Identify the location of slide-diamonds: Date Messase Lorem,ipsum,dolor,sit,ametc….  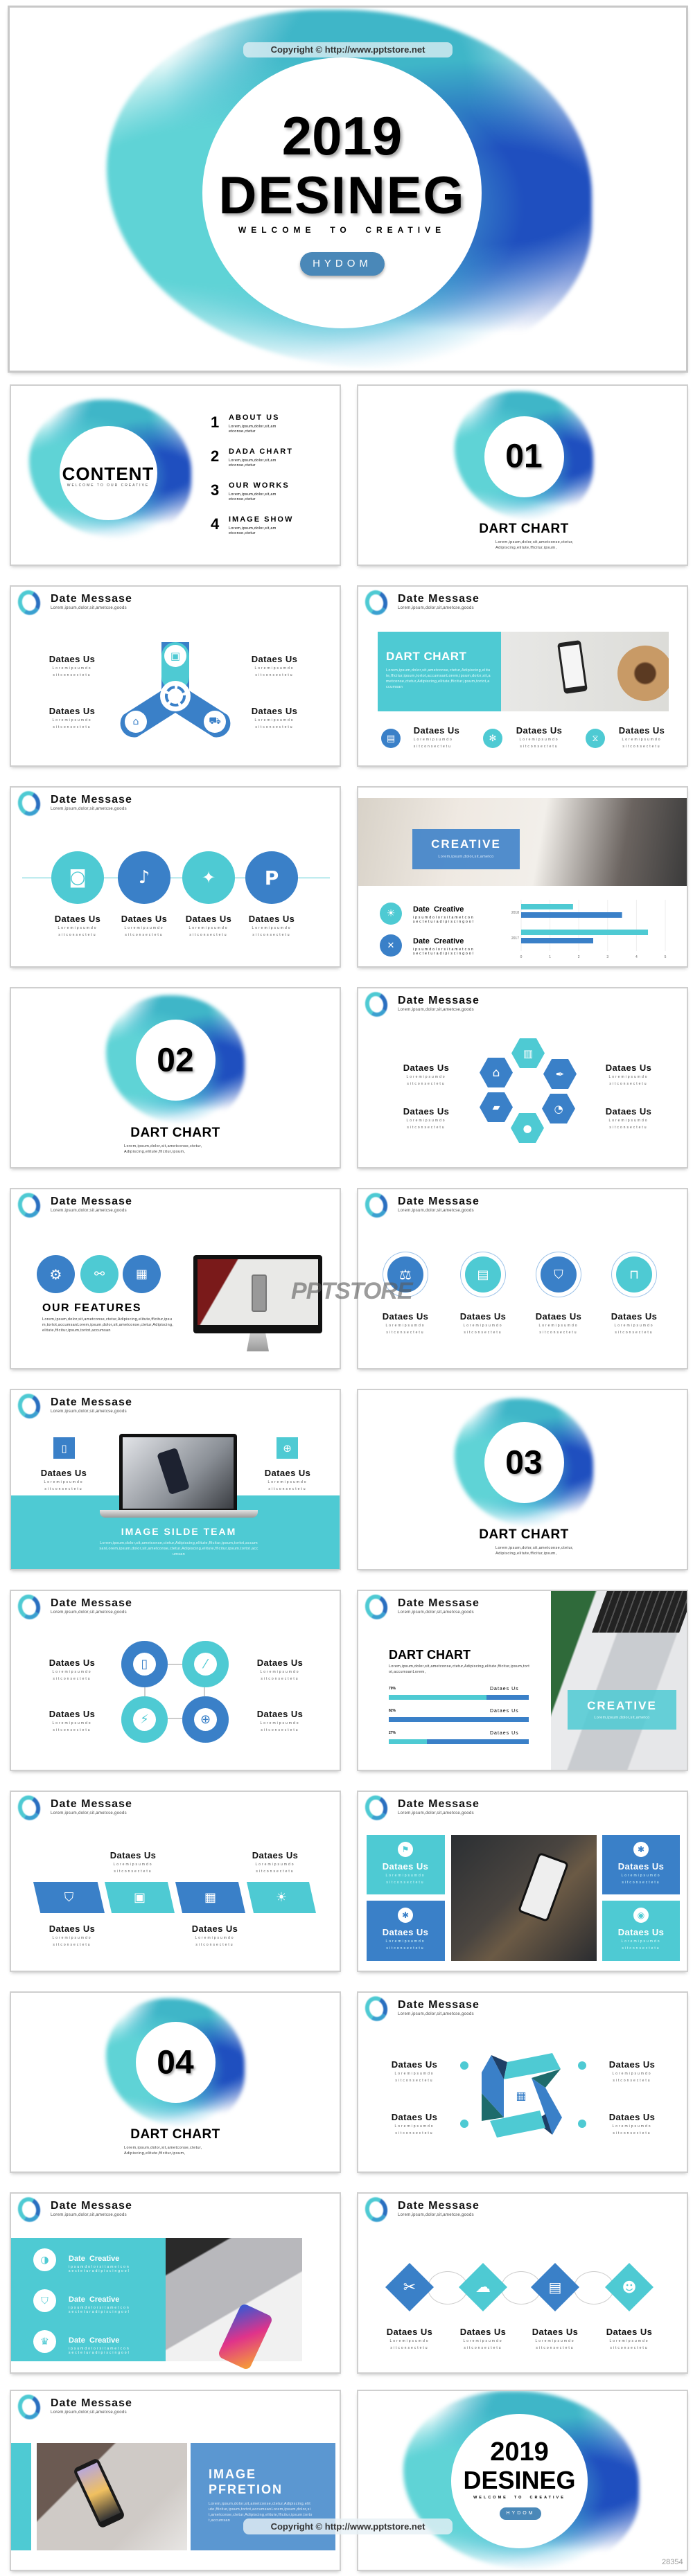
(522, 2283).